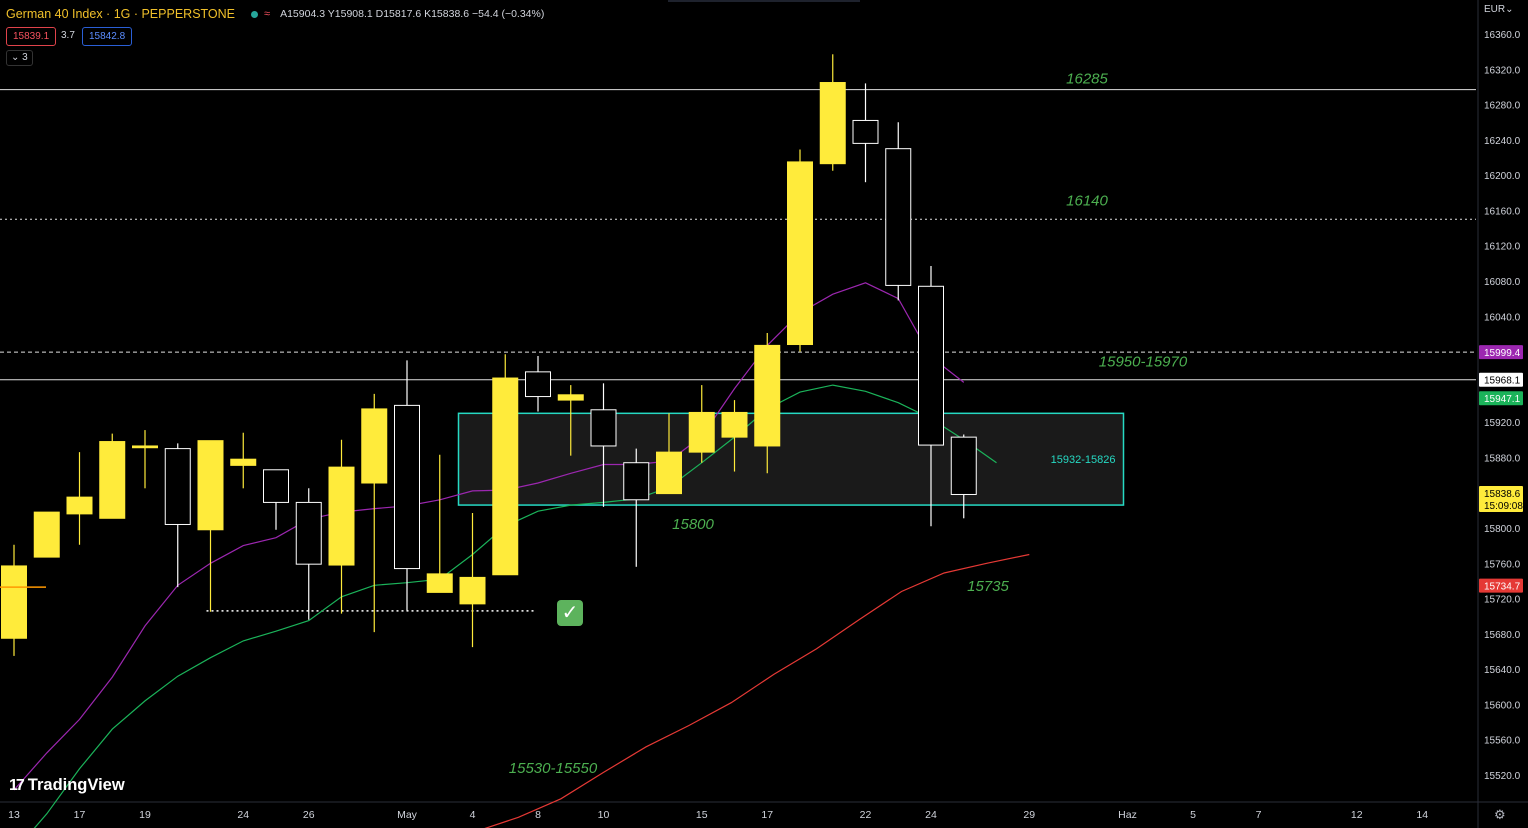 This screenshot has height=828, width=1528. What do you see at coordinates (120, 14) in the screenshot?
I see `symbol-title: German 40 Index · 1G · PEPPERSTONE` at bounding box center [120, 14].